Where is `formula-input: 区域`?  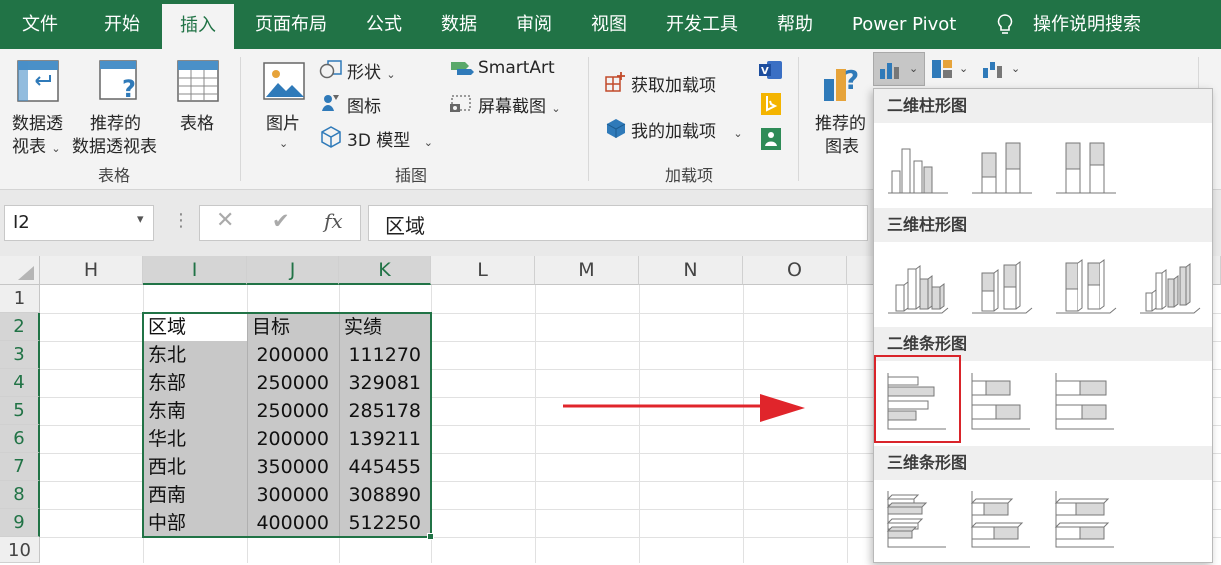
formula-input: 区域 is located at coordinates (618, 223).